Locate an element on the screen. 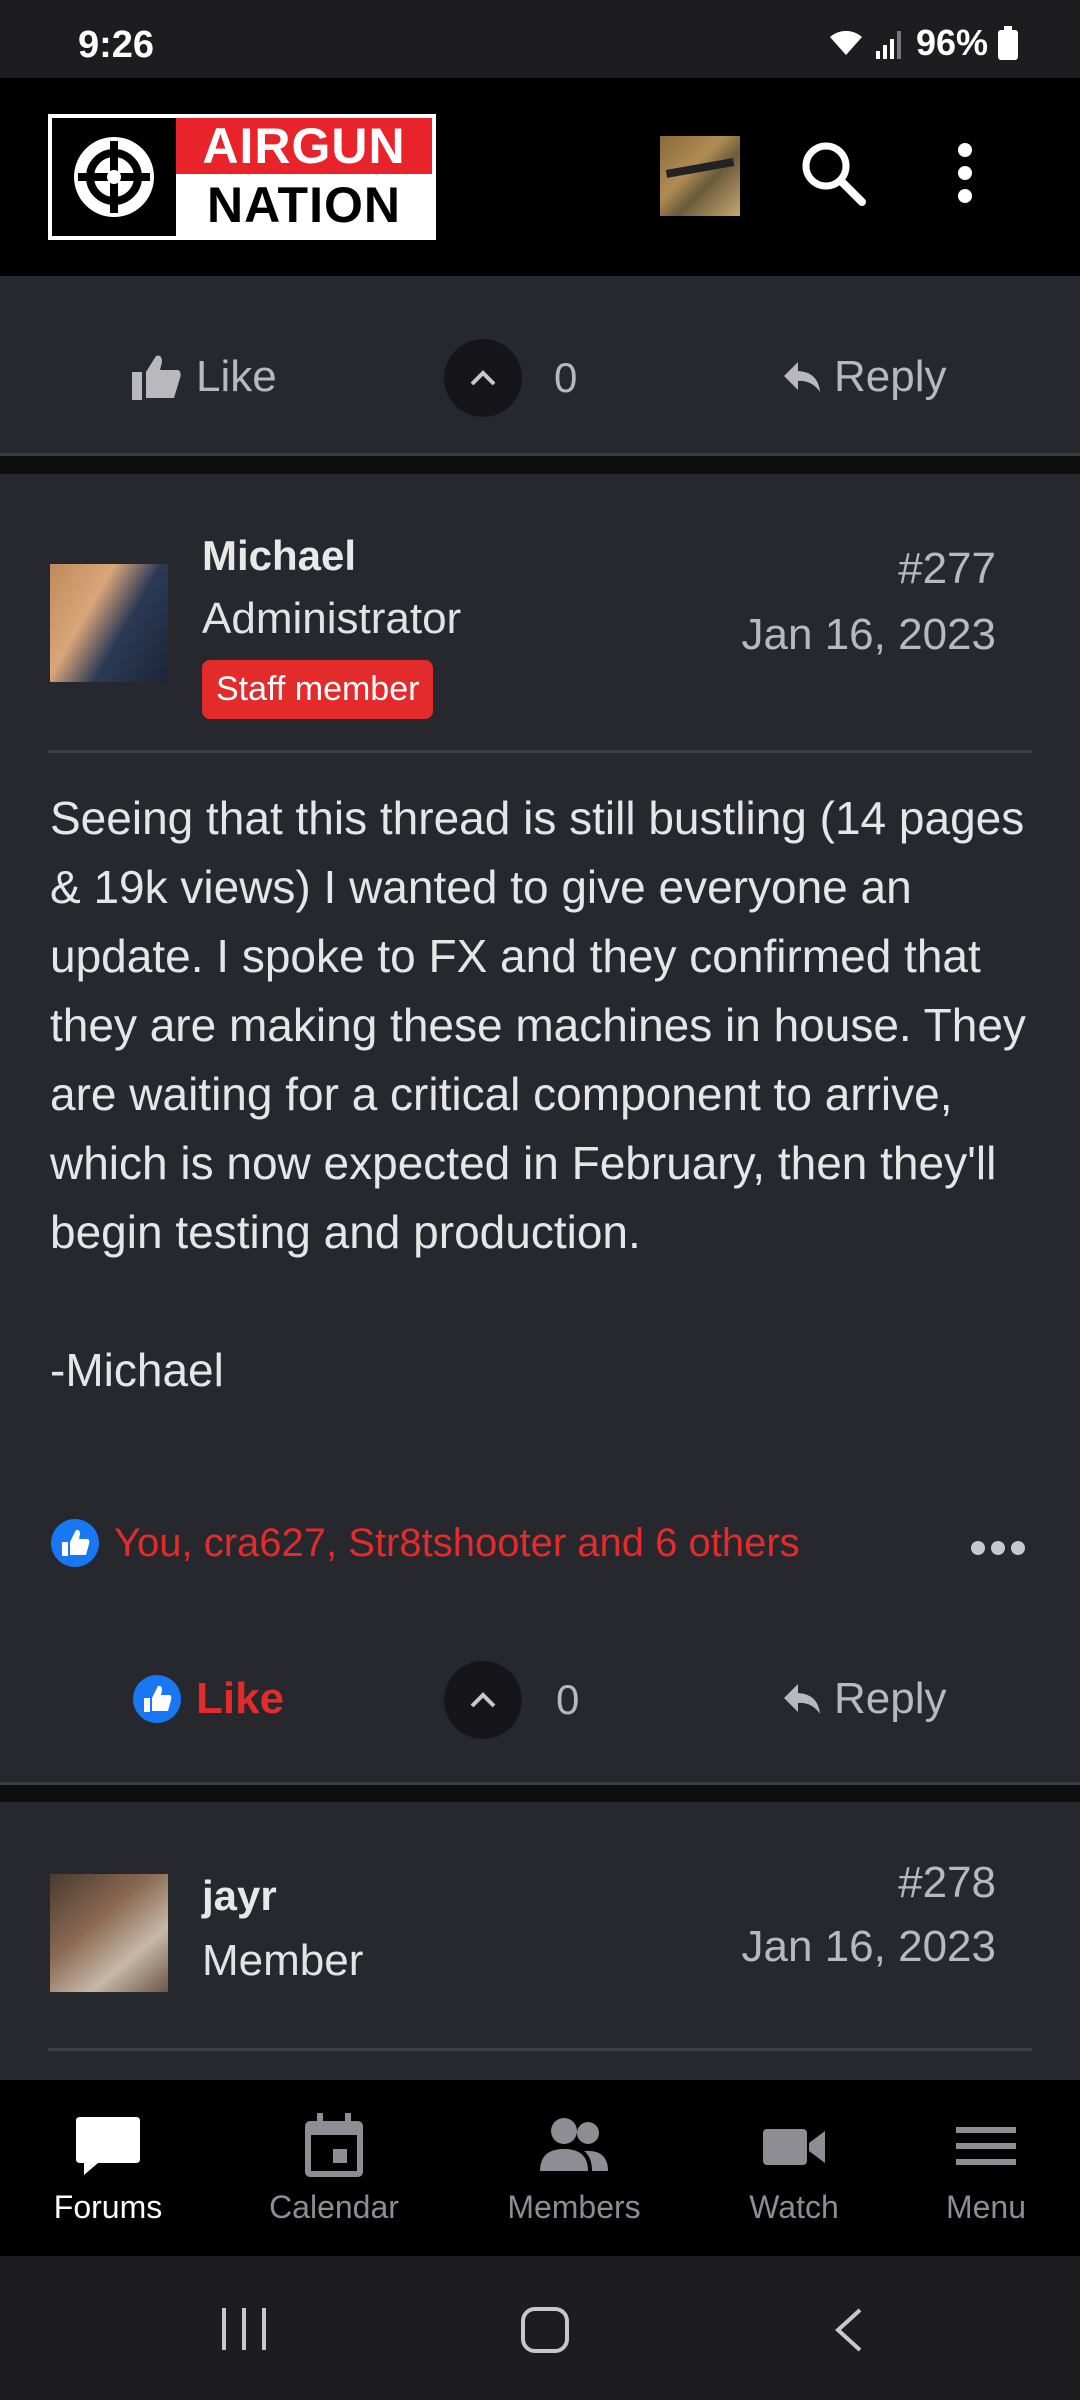  nav-label: Menu is located at coordinates (986, 2206).